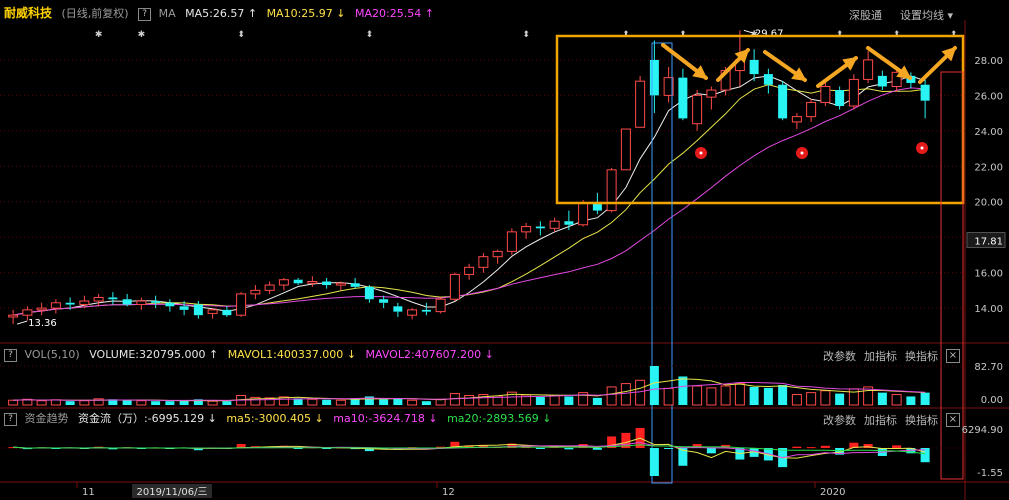 This screenshot has width=1009, height=500. I want to click on vol-add-indicator-button: 加指标, so click(880, 356).